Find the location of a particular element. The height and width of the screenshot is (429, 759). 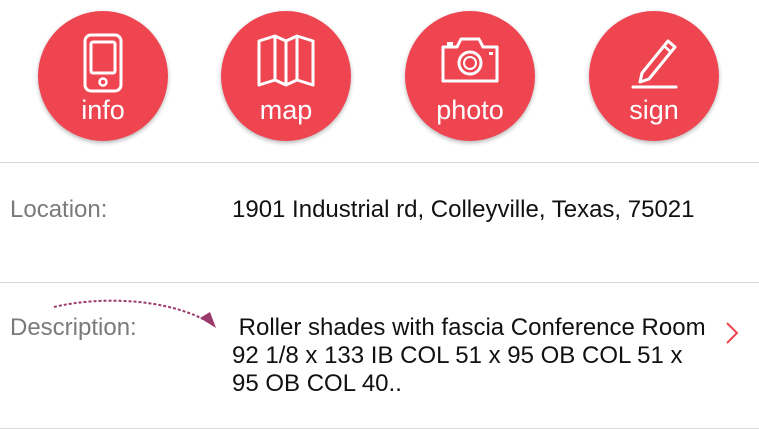

location-label: Location: is located at coordinates (59, 209).